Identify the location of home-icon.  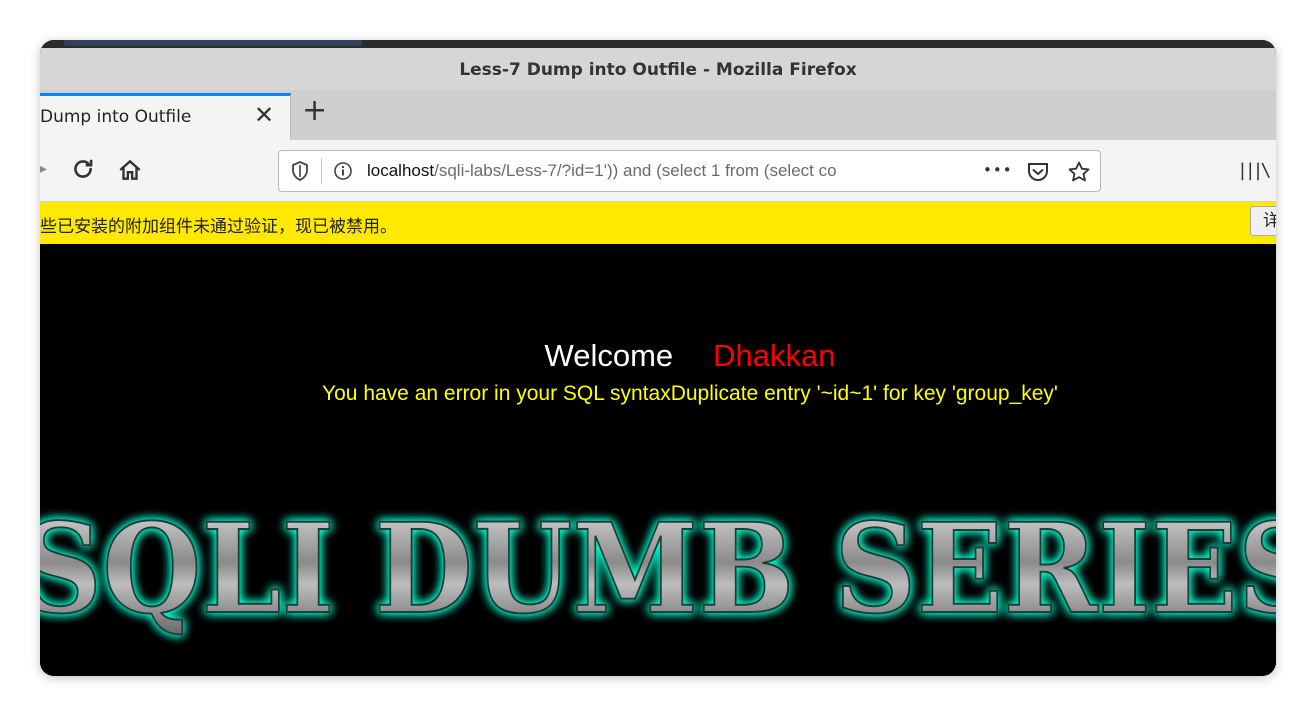
(130, 172).